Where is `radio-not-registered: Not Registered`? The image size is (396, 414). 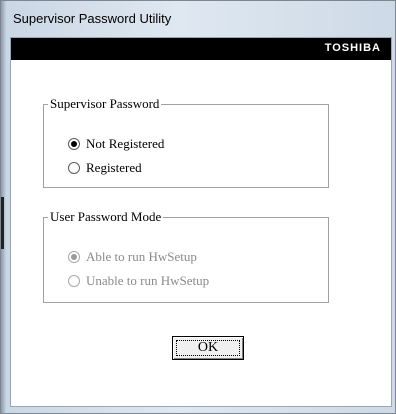 radio-not-registered: Not Registered is located at coordinates (116, 144).